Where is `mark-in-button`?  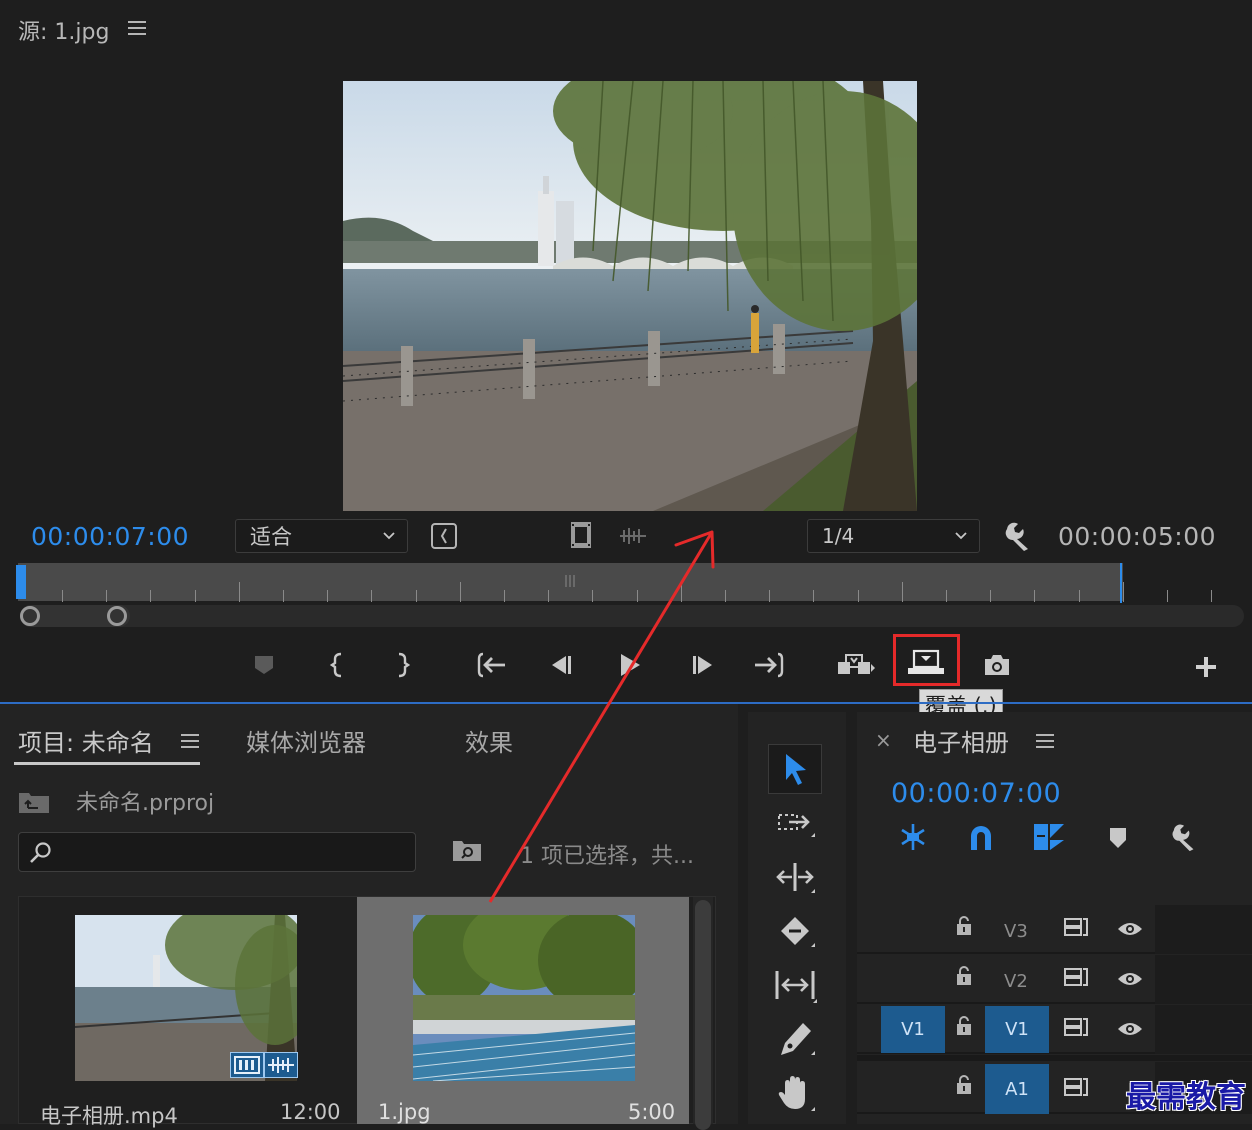
mark-in-button is located at coordinates (338, 665).